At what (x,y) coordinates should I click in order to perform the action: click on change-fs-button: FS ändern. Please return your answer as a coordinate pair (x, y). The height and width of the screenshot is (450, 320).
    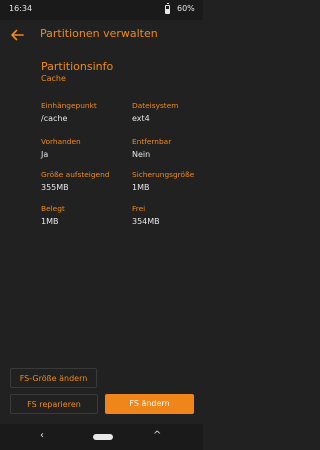
    Looking at the image, I should click on (149, 404).